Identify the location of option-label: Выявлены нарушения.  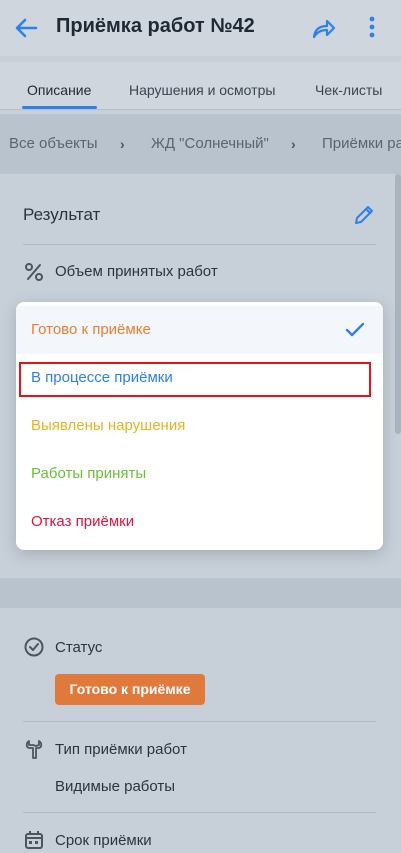
(108, 425).